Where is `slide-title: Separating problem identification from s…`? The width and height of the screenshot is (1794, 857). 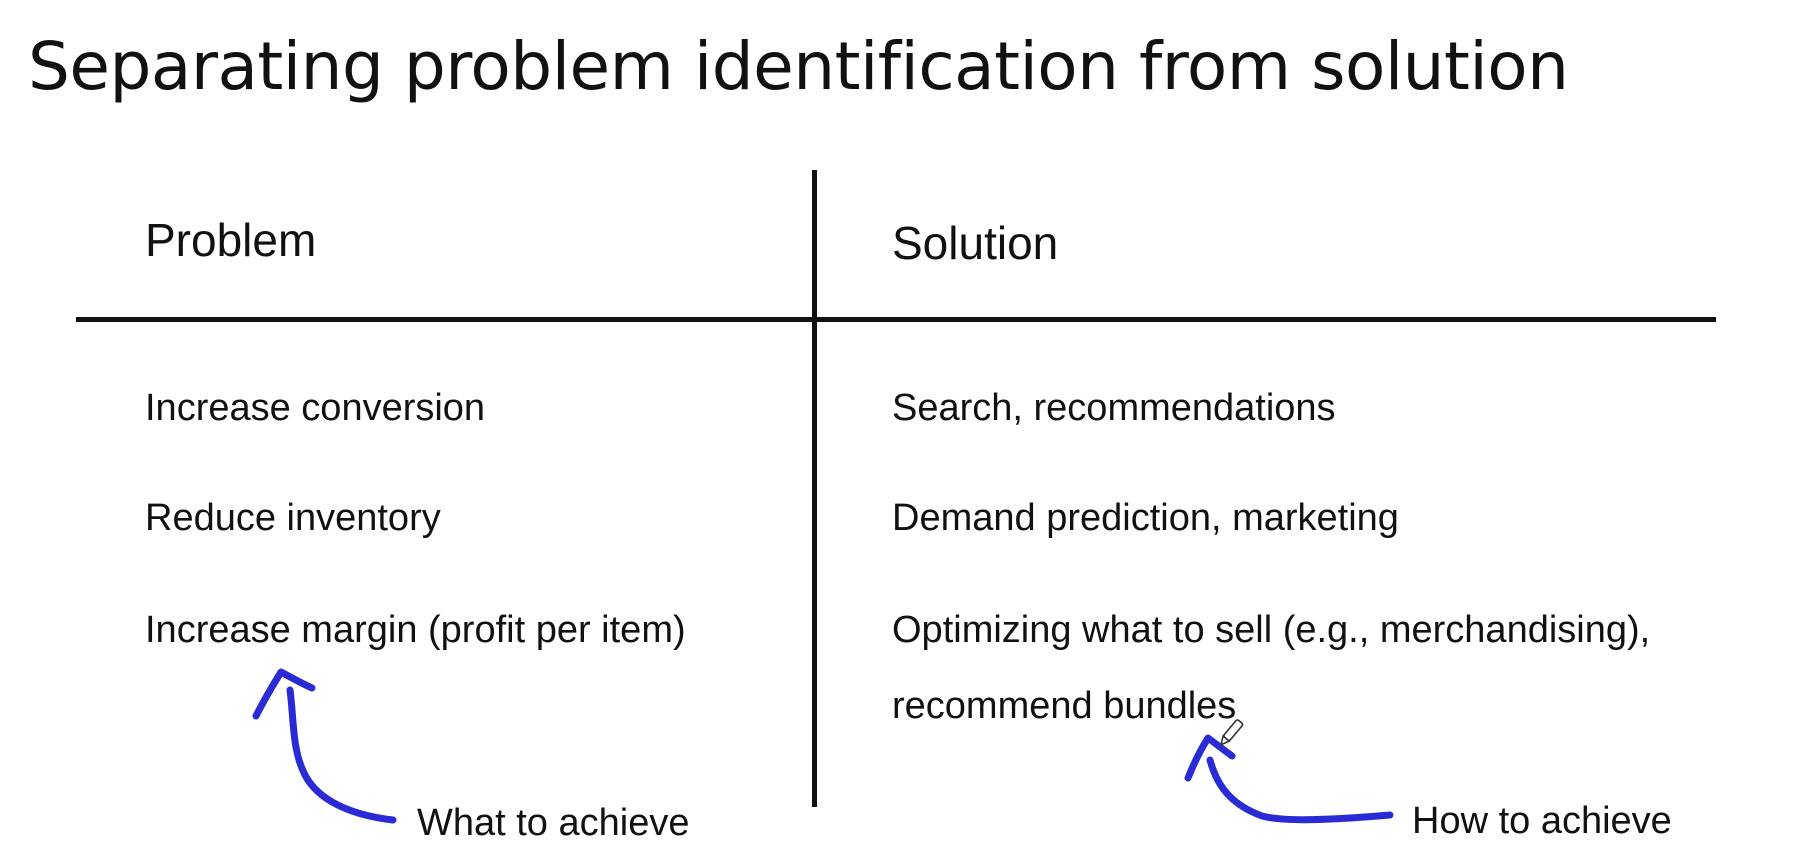
slide-title: Separating problem identification from s… is located at coordinates (798, 66).